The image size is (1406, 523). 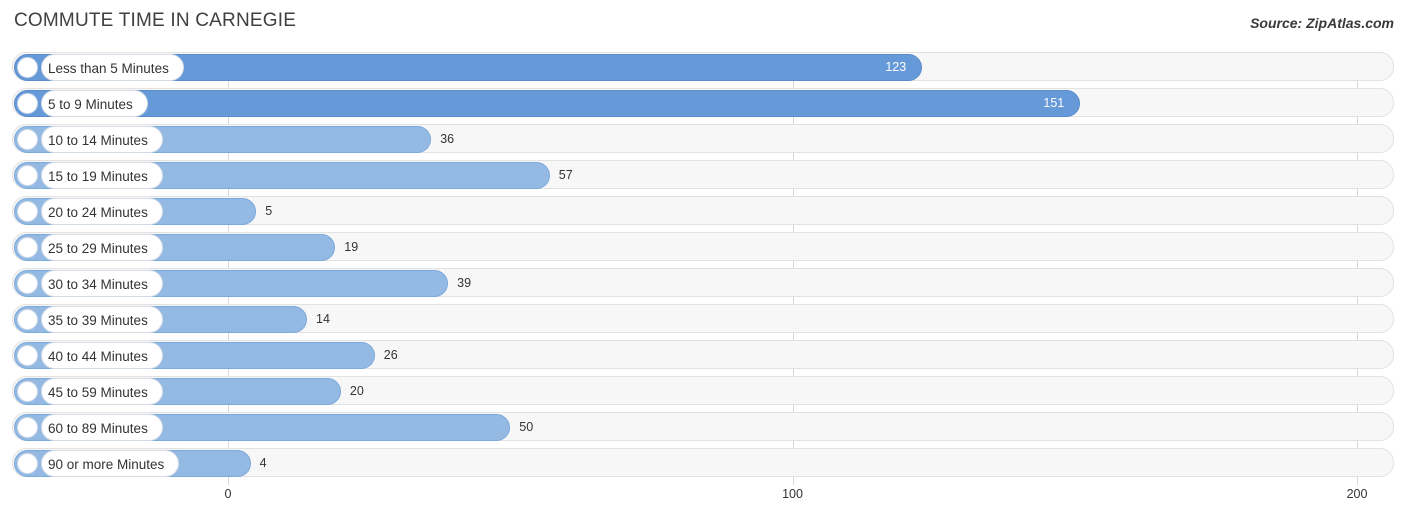 What do you see at coordinates (447, 139) in the screenshot?
I see `value-label: 36` at bounding box center [447, 139].